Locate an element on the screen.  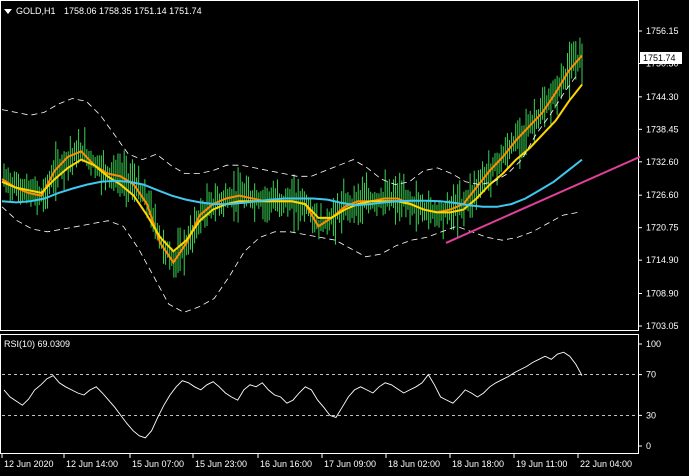
price-tick-label: 1732.60 is located at coordinates (662, 162).